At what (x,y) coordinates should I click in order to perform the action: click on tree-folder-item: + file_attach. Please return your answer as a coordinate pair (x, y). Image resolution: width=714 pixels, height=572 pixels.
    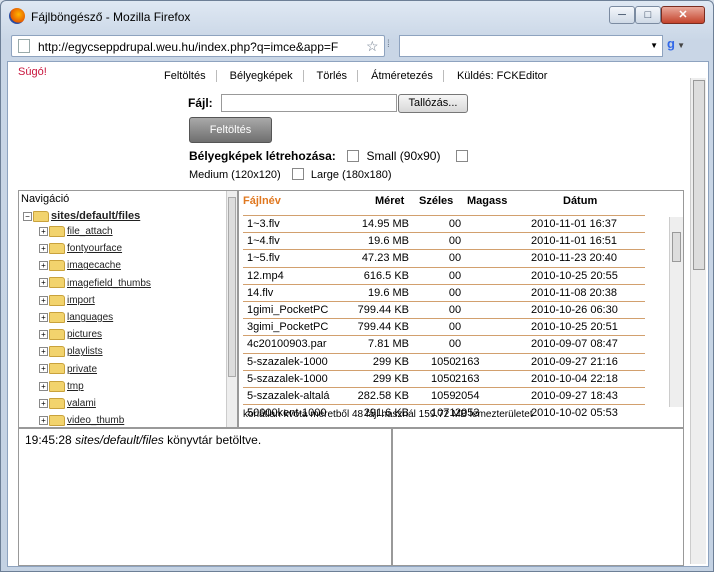
    Looking at the image, I should click on (76, 233).